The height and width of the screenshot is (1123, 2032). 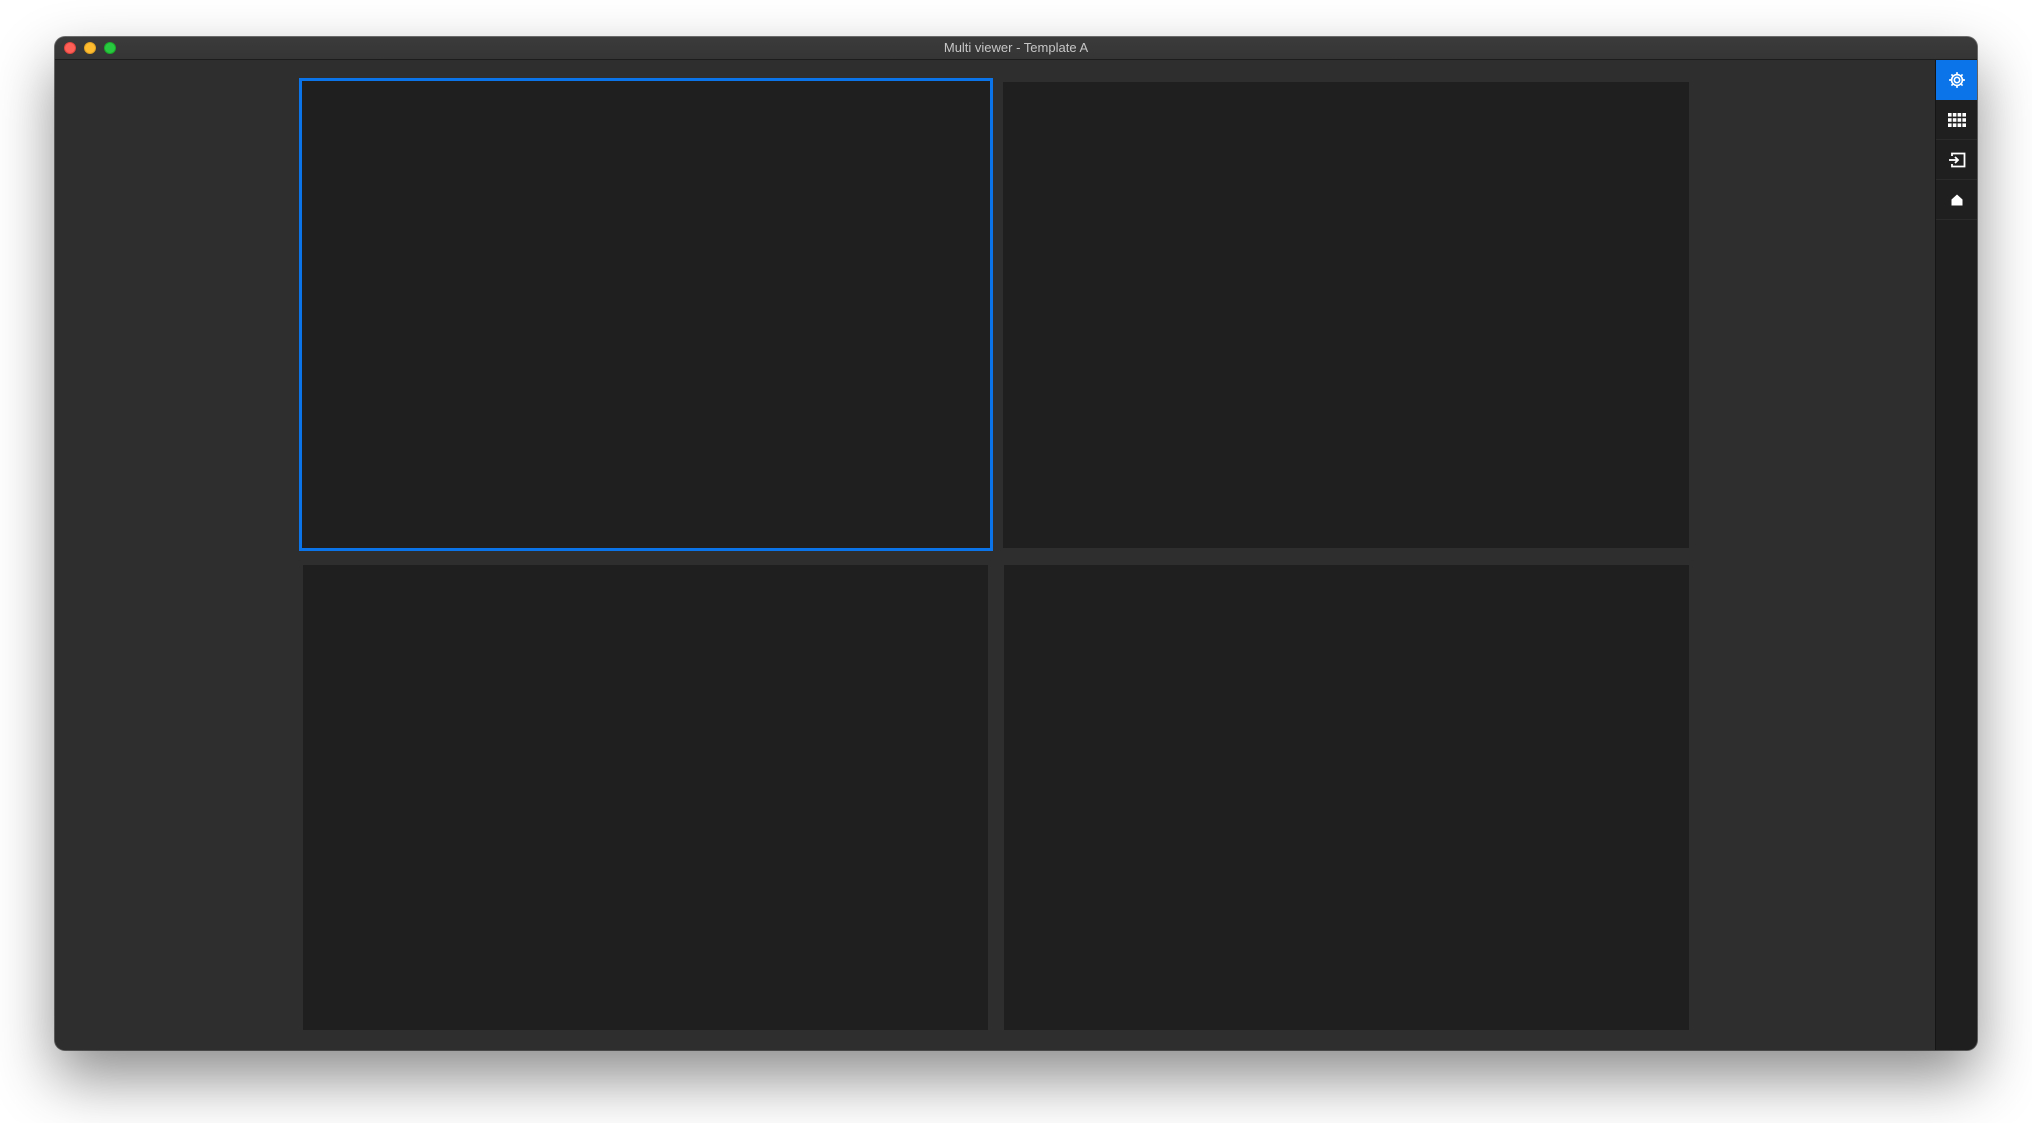 I want to click on settings-button, so click(x=1956, y=80).